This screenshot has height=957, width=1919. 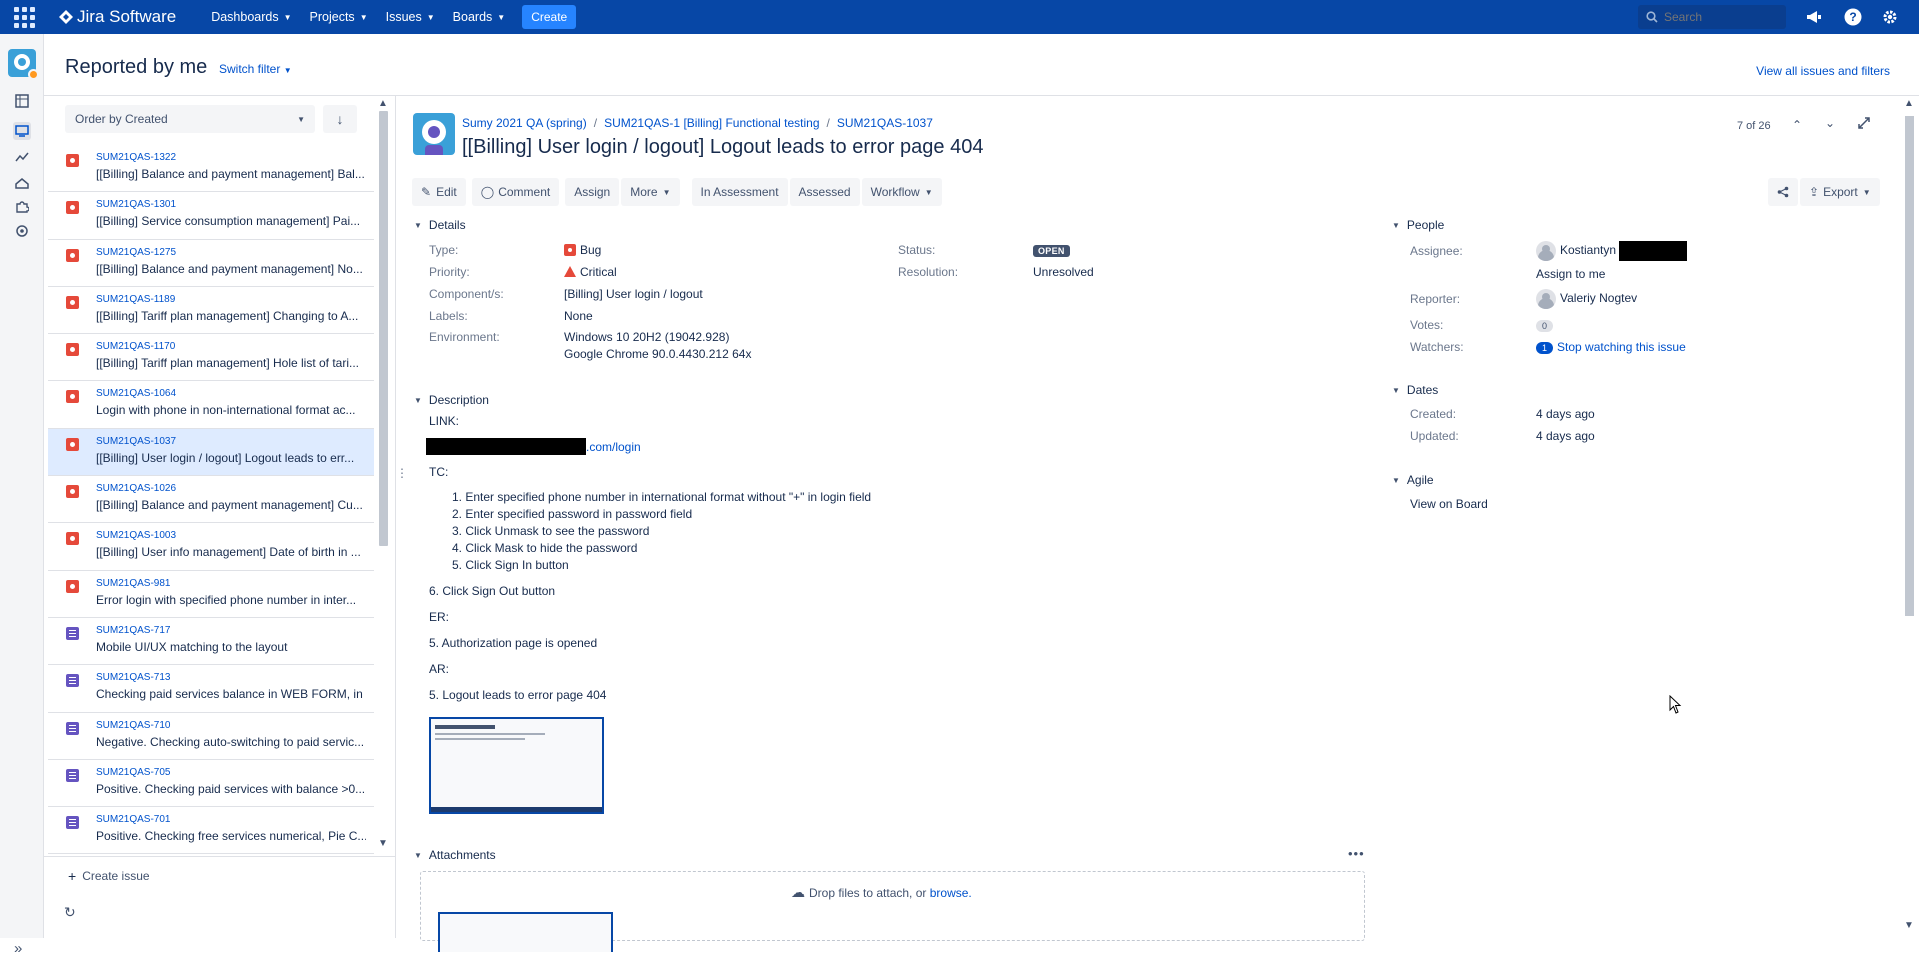 What do you see at coordinates (440, 225) in the screenshot?
I see `details-section-header: ▼ Details` at bounding box center [440, 225].